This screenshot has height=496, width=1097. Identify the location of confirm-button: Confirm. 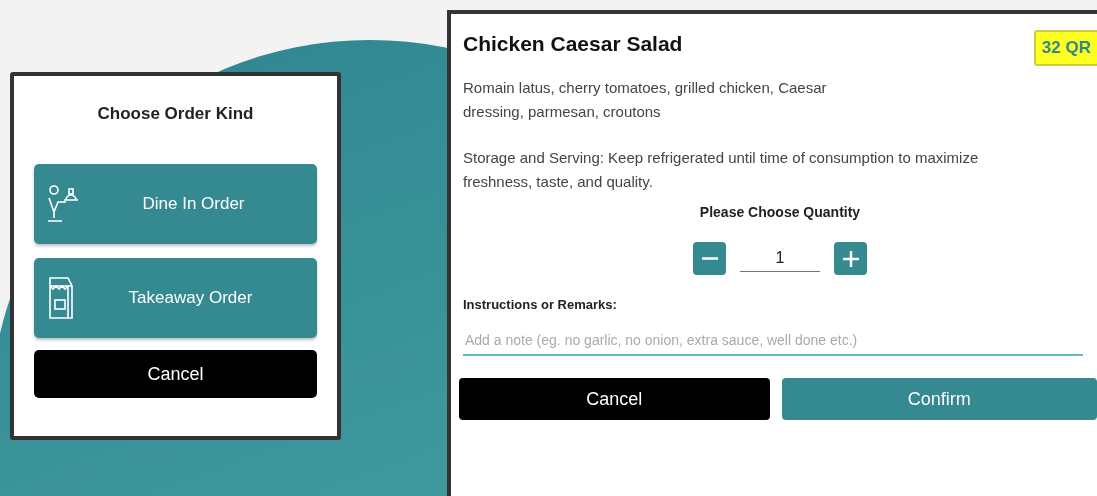
(939, 399).